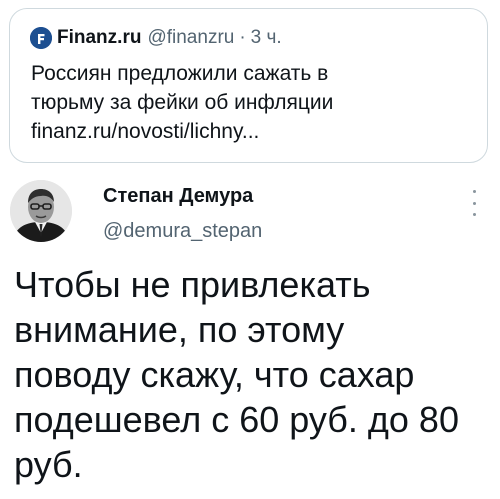  I want to click on tweet-text-line: руб., so click(48, 464).